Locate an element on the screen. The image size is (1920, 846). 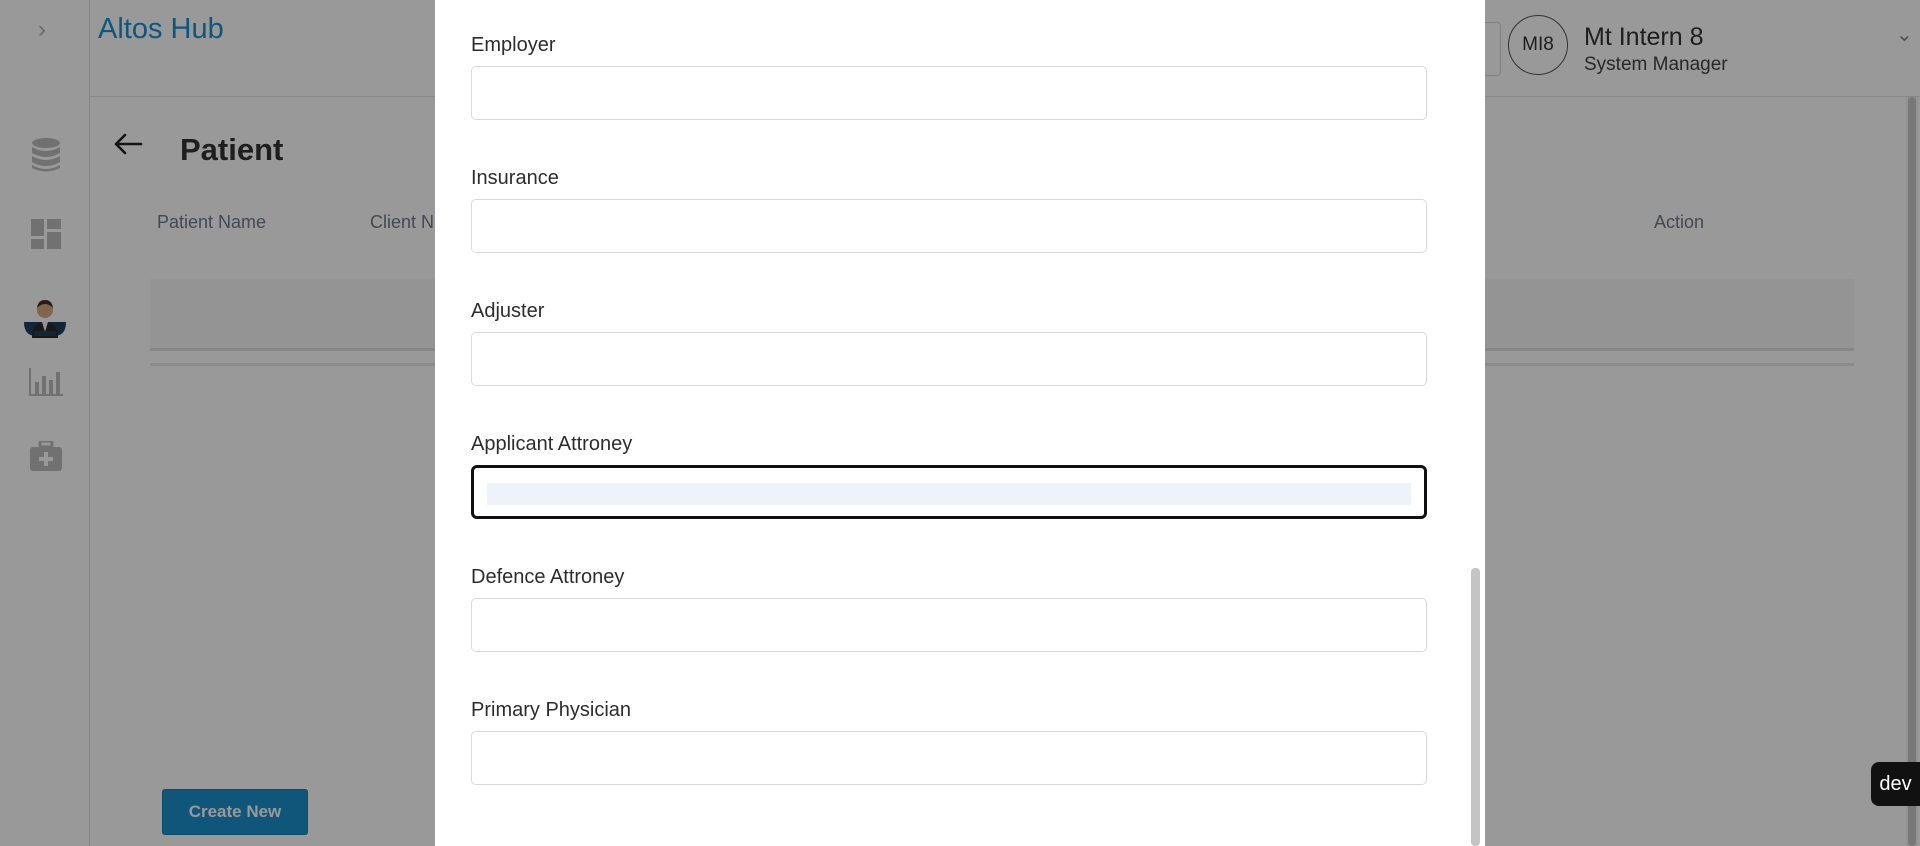
defence-attorney-label: Defence Attroney is located at coordinates (548, 577).